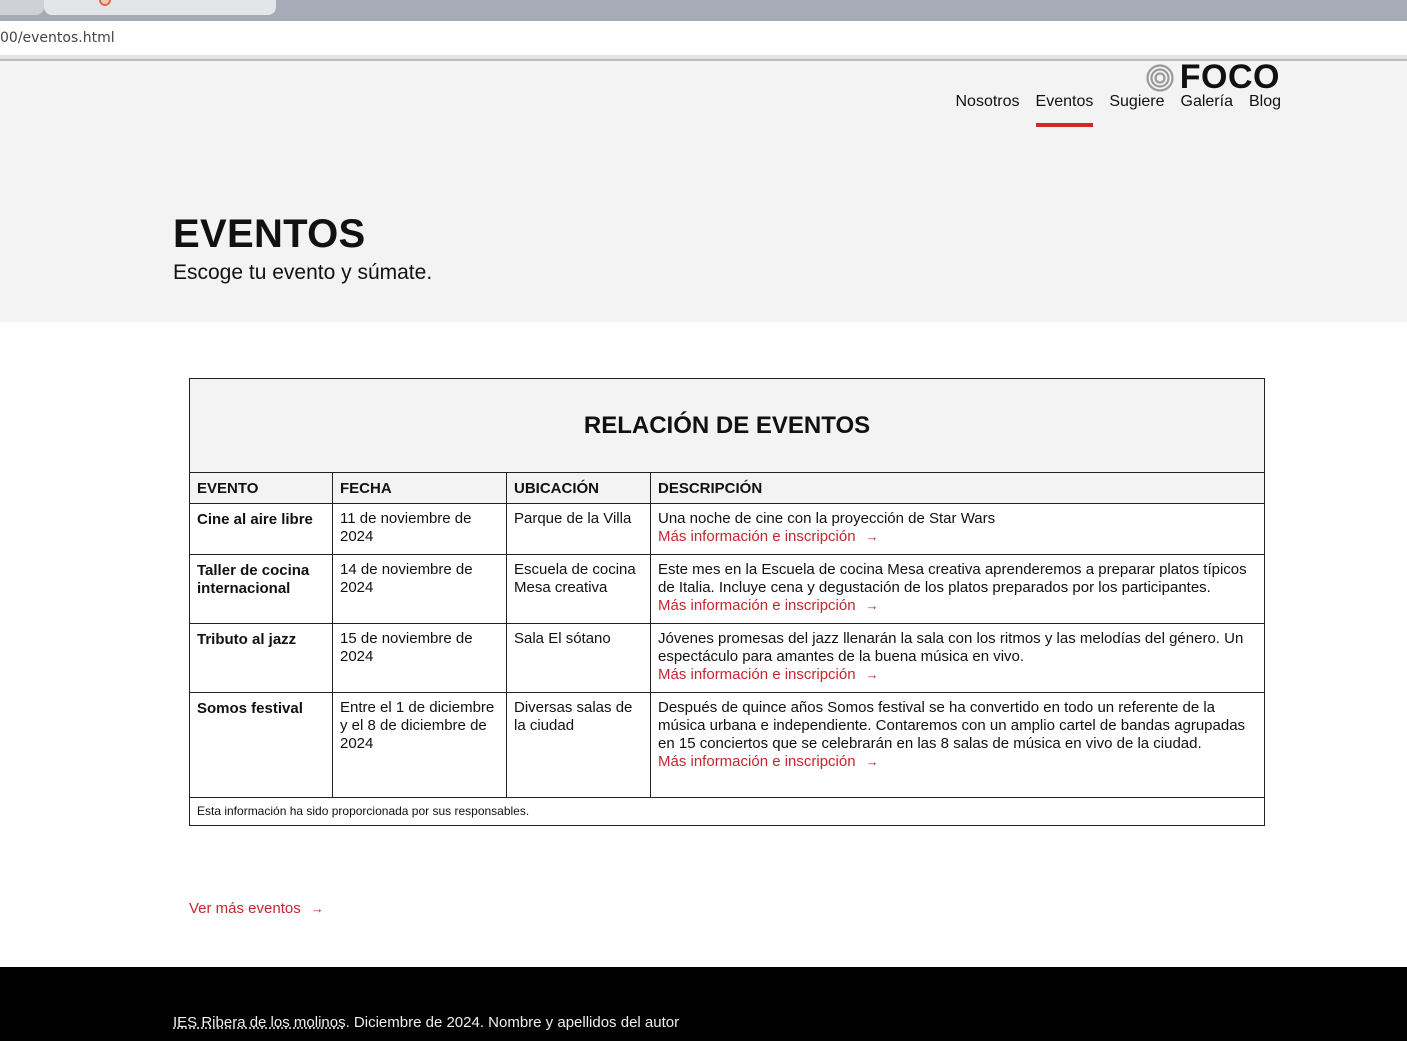  What do you see at coordinates (261, 529) in the screenshot?
I see `cell-evento: Cine al aire libre` at bounding box center [261, 529].